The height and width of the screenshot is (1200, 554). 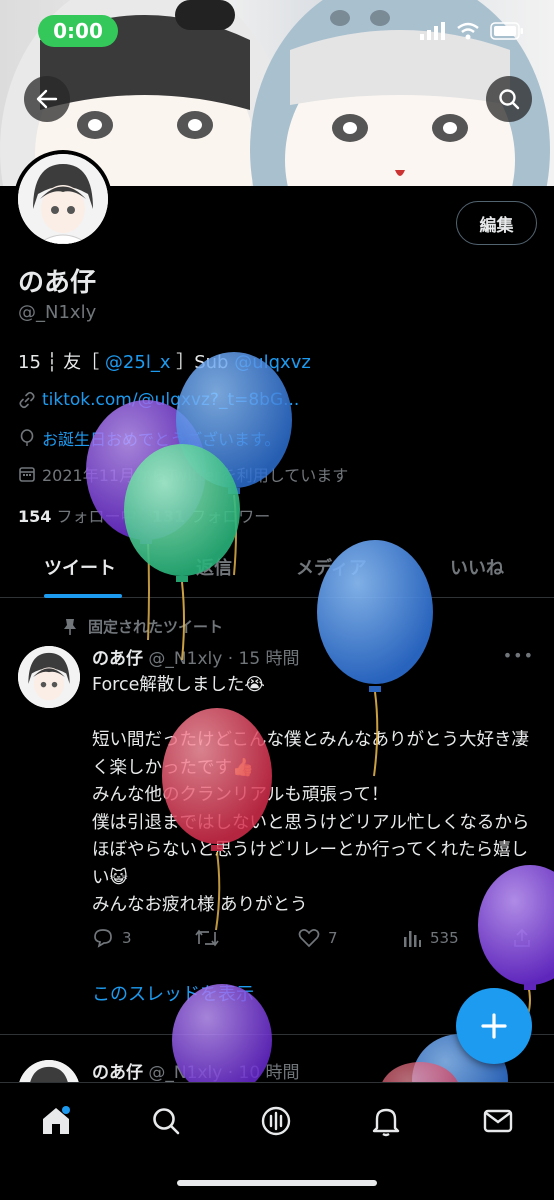 I want to click on mail-icon, so click(x=498, y=1121).